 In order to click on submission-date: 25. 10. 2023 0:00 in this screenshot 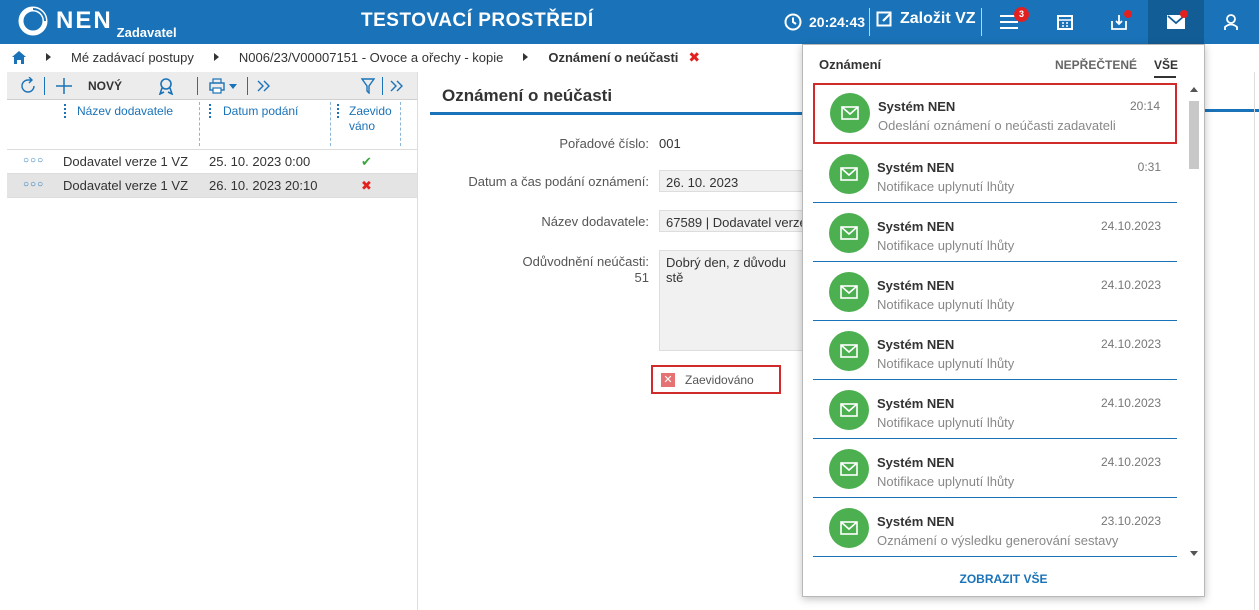, I will do `click(260, 161)`.